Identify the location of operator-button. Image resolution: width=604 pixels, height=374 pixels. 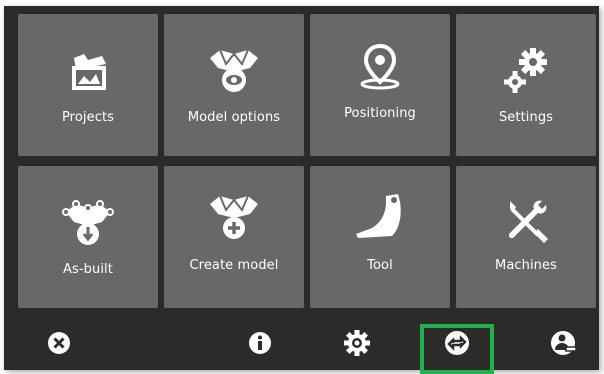
(564, 343).